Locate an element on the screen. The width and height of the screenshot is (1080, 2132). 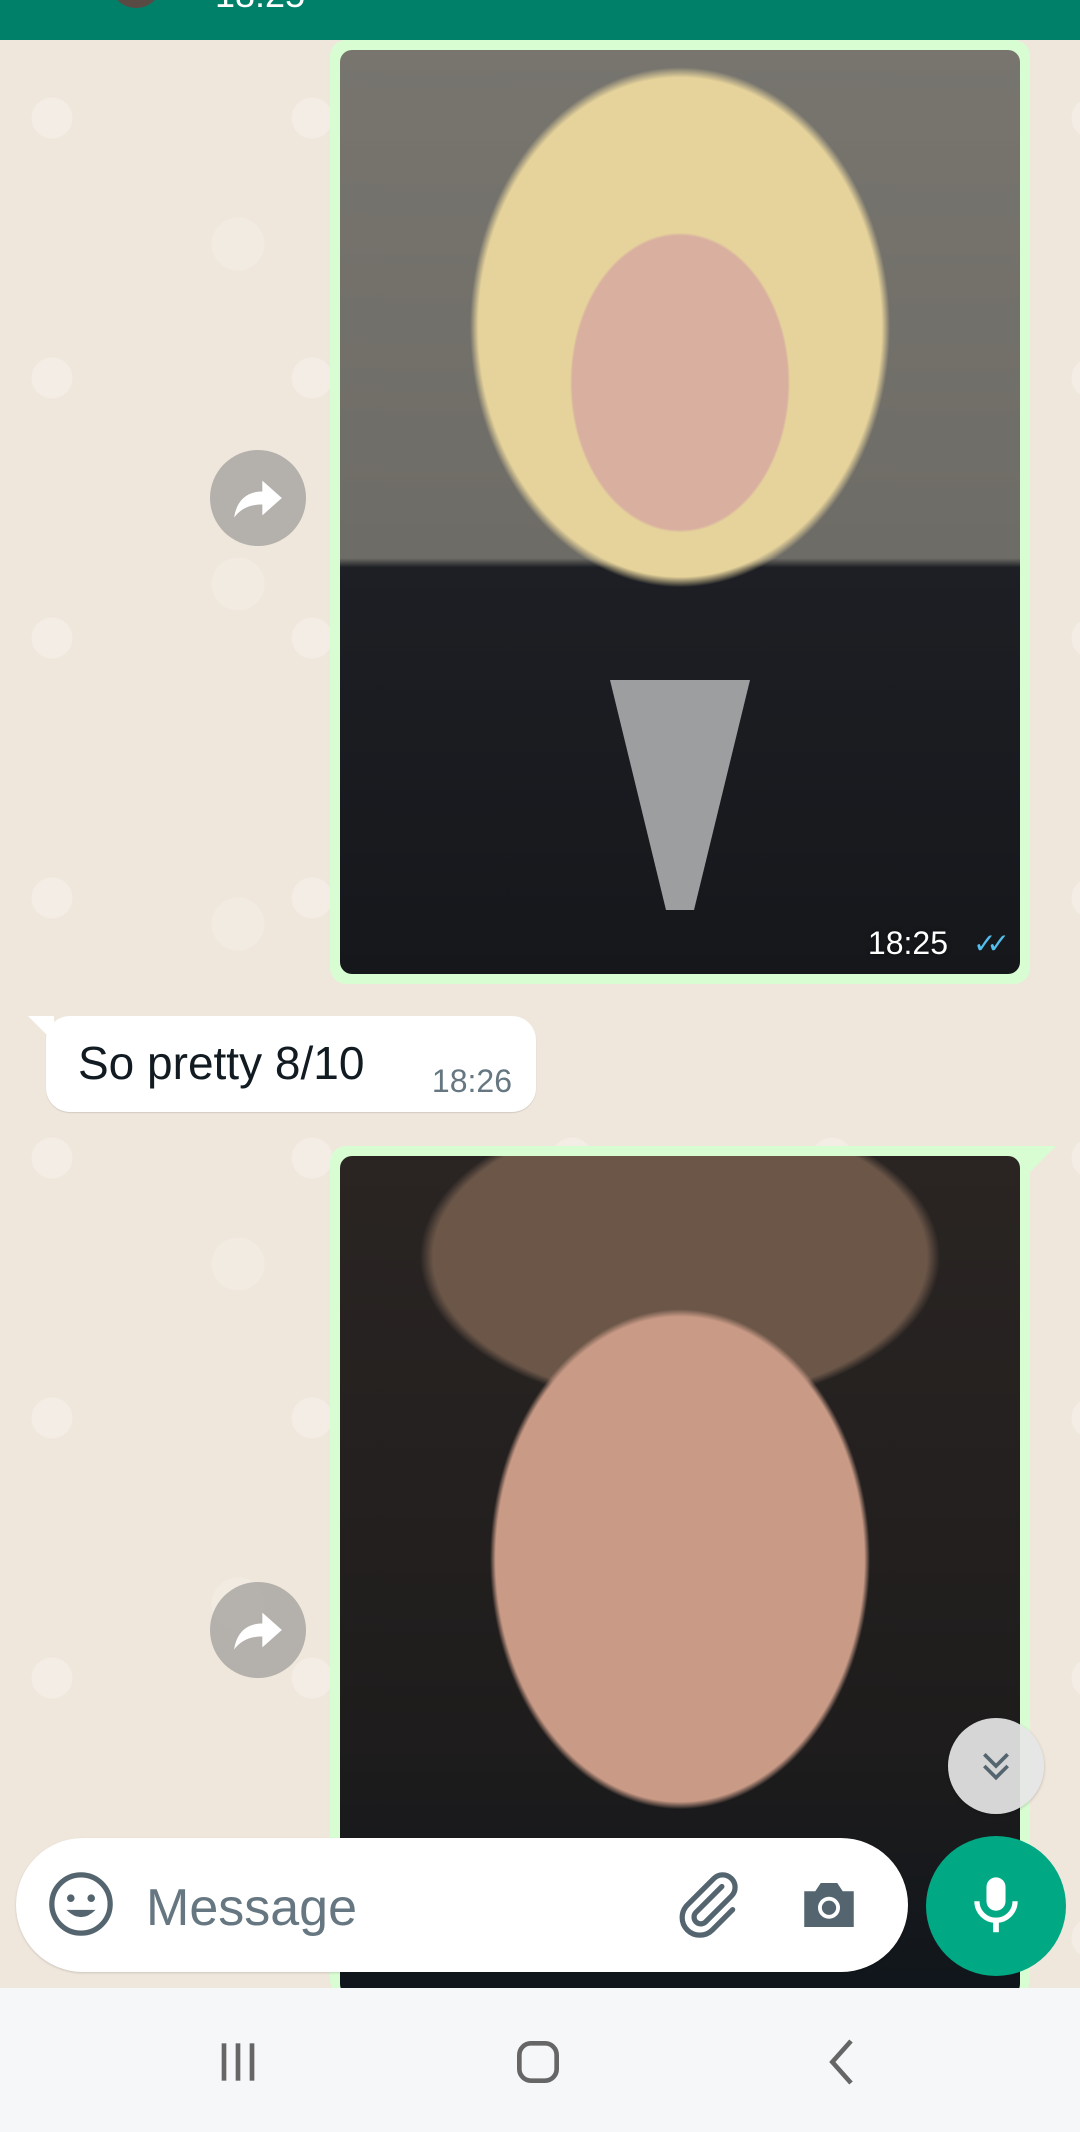
recents-button is located at coordinates (238, 2064).